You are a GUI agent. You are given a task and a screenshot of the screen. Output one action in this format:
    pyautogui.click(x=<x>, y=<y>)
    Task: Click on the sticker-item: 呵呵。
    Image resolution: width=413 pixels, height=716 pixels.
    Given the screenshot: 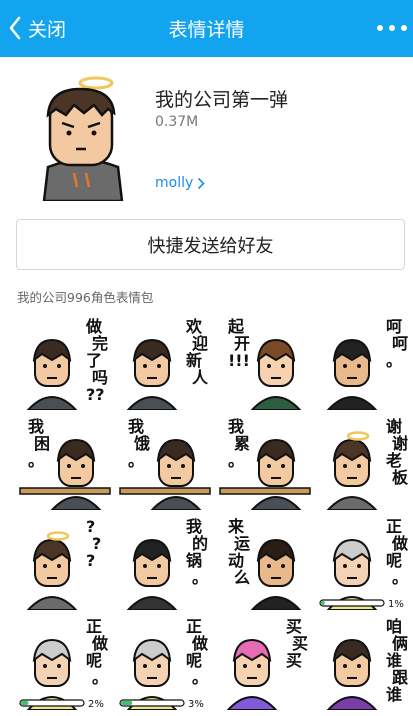 What is the action you would take?
    pyautogui.click(x=363, y=360)
    